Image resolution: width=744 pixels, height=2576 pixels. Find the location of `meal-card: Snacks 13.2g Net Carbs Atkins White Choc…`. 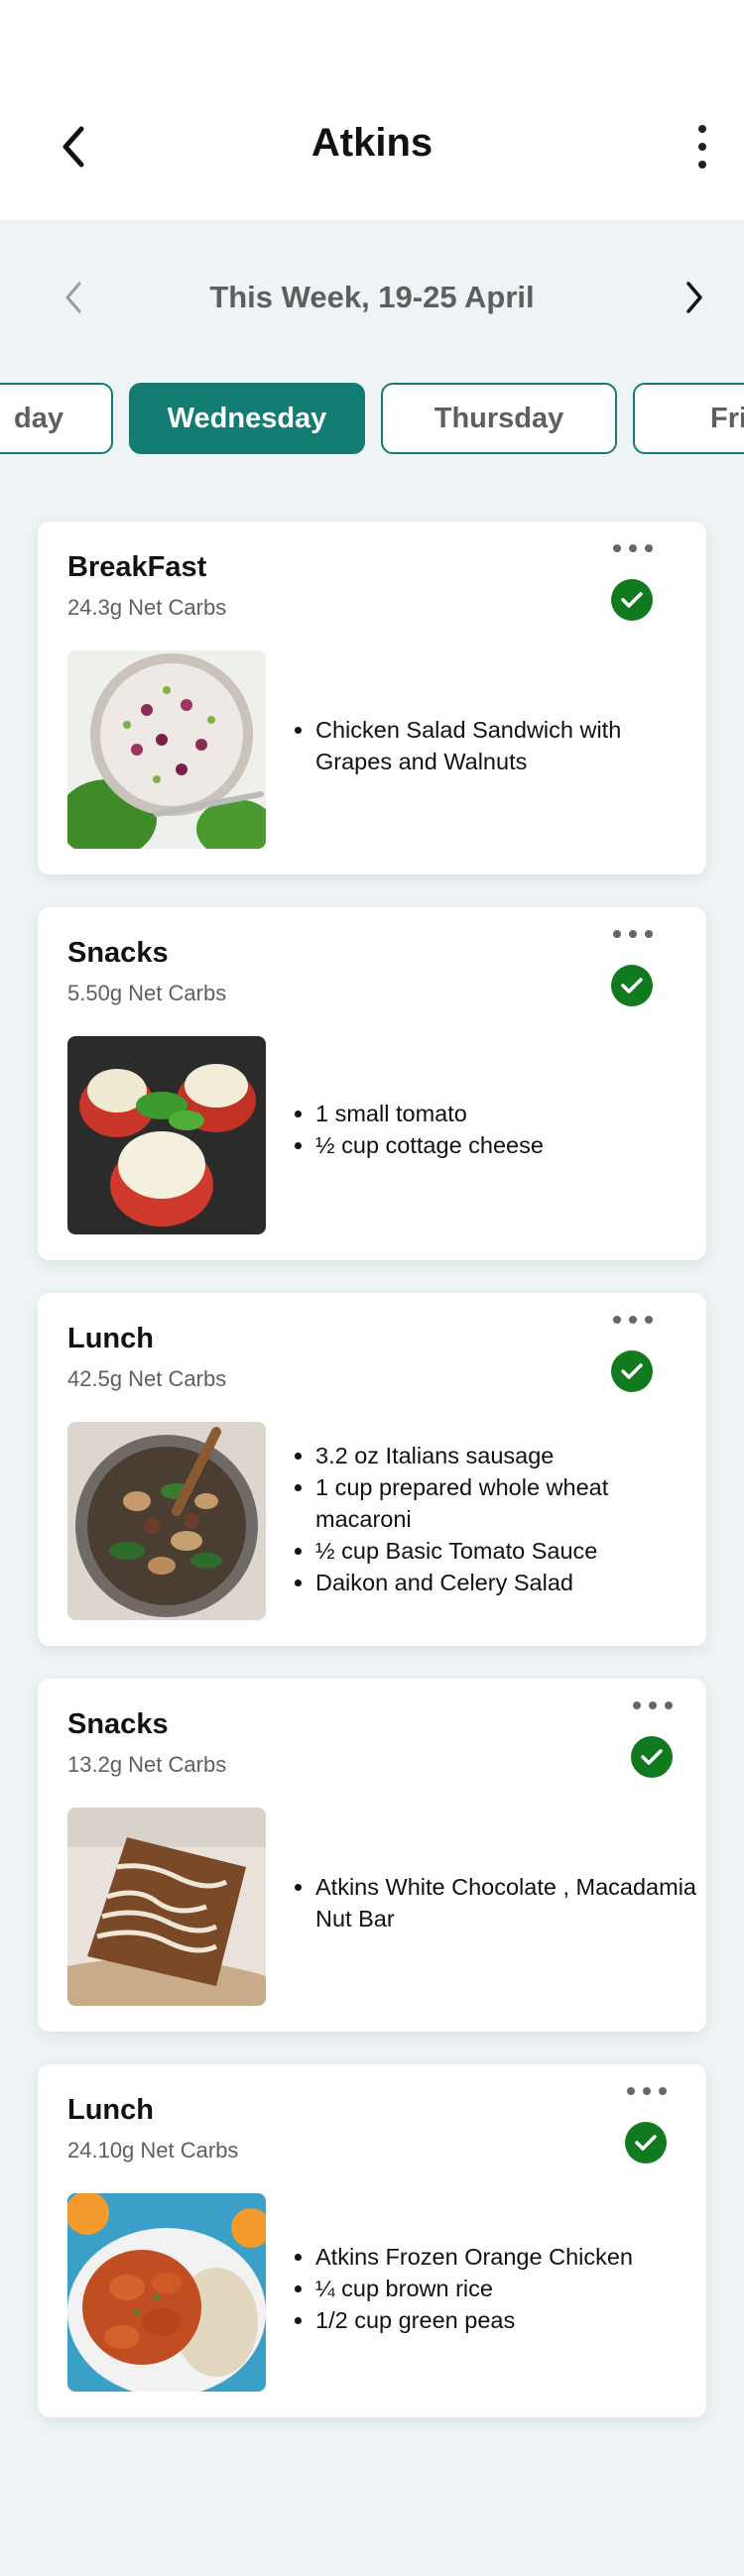

meal-card: Snacks 13.2g Net Carbs Atkins White Choc… is located at coordinates (372, 1855).